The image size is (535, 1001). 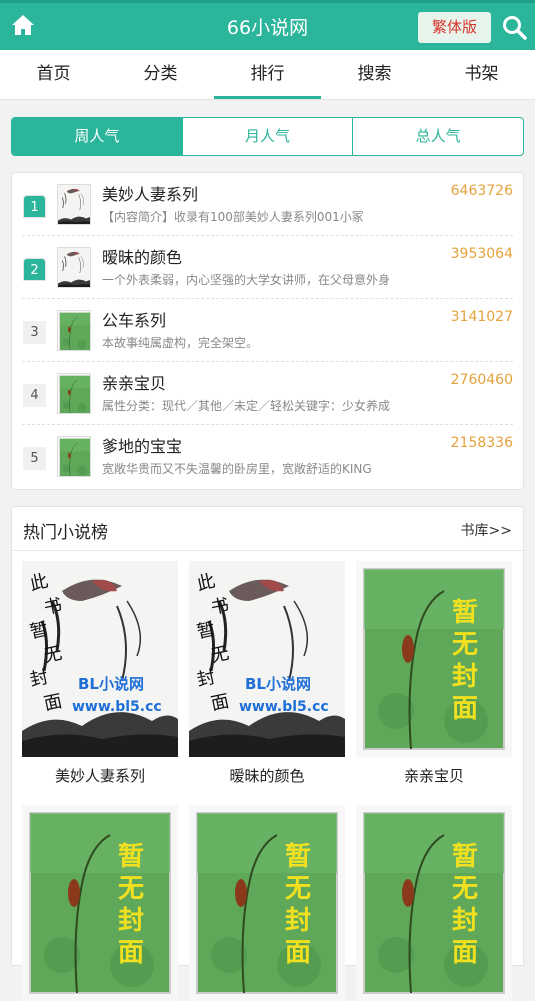 What do you see at coordinates (134, 319) in the screenshot?
I see `book-title: 公车系列` at bounding box center [134, 319].